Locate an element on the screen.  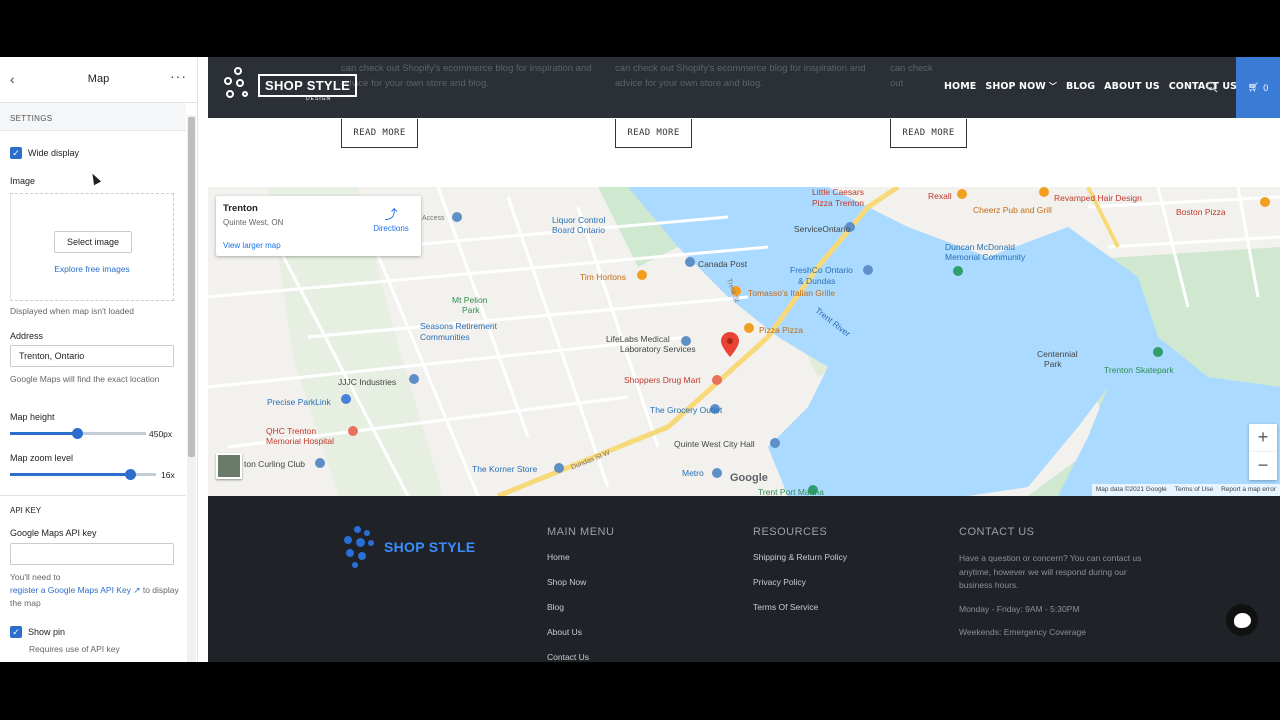
footer-link-blog: Blog is located at coordinates (580, 607).